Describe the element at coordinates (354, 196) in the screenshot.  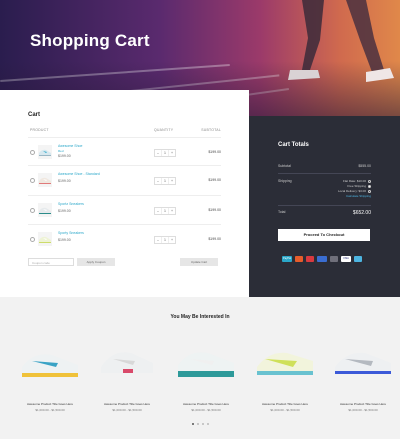
I see `calculate-shipping-link: Calculate Shipping` at that location.